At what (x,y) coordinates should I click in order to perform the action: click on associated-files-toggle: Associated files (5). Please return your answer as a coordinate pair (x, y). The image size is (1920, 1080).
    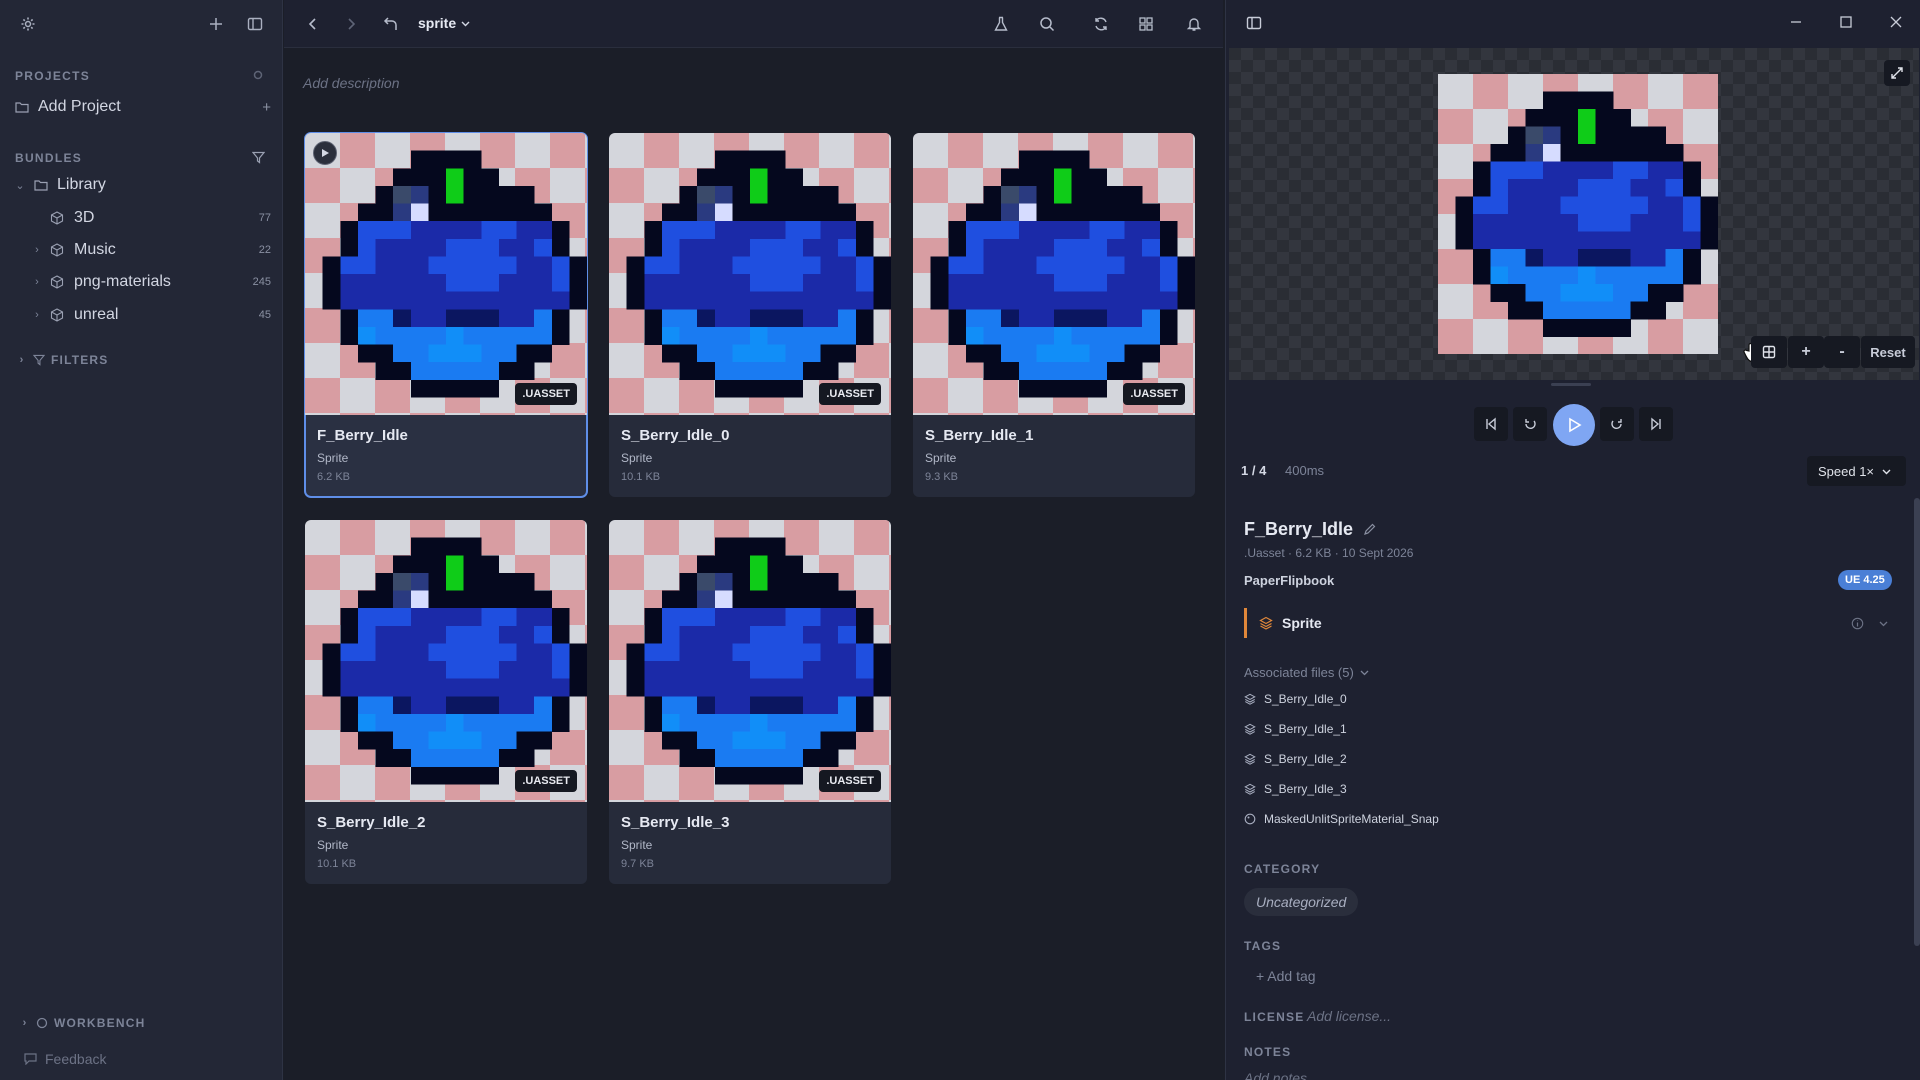
    Looking at the image, I should click on (1306, 672).